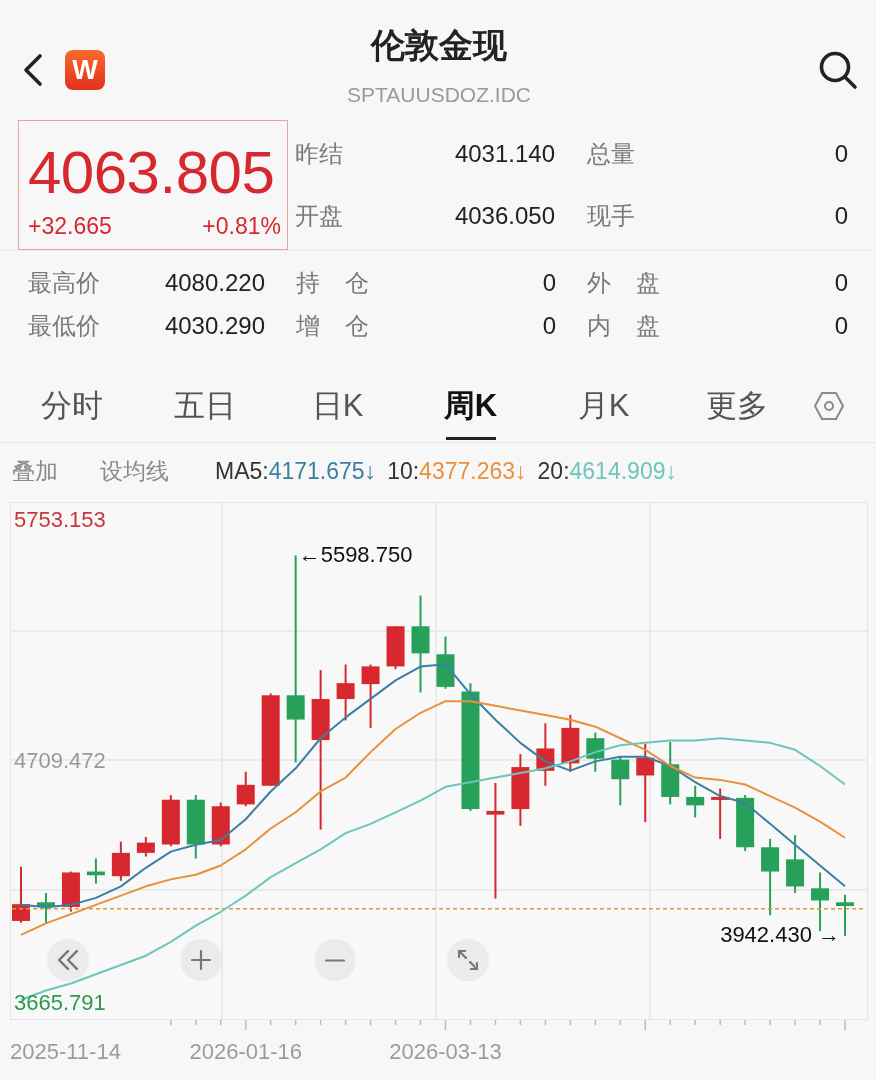 This screenshot has width=876, height=1080. I want to click on stat-value: 4036.050, so click(504, 216).